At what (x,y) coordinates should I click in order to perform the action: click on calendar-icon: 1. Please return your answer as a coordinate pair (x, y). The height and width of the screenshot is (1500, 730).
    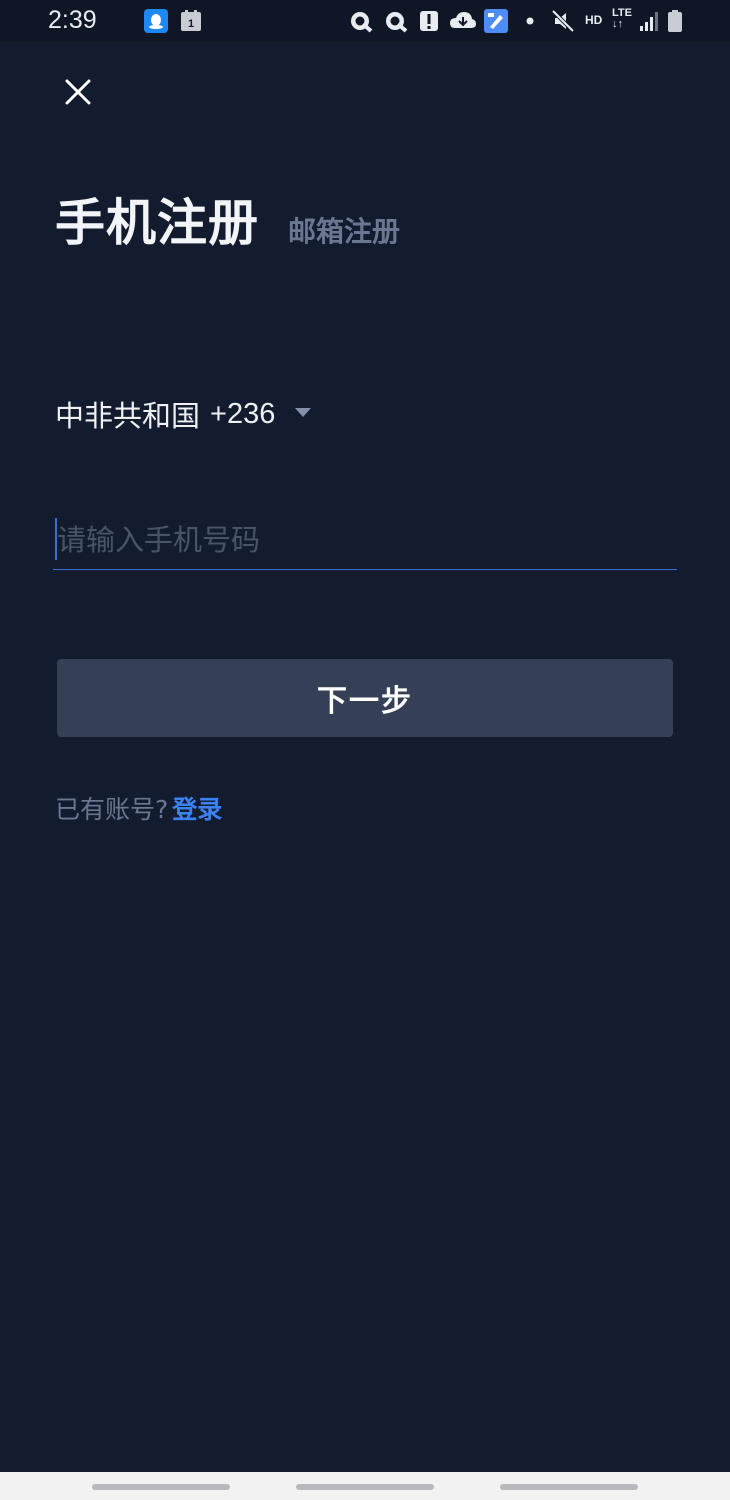
    Looking at the image, I should click on (191, 20).